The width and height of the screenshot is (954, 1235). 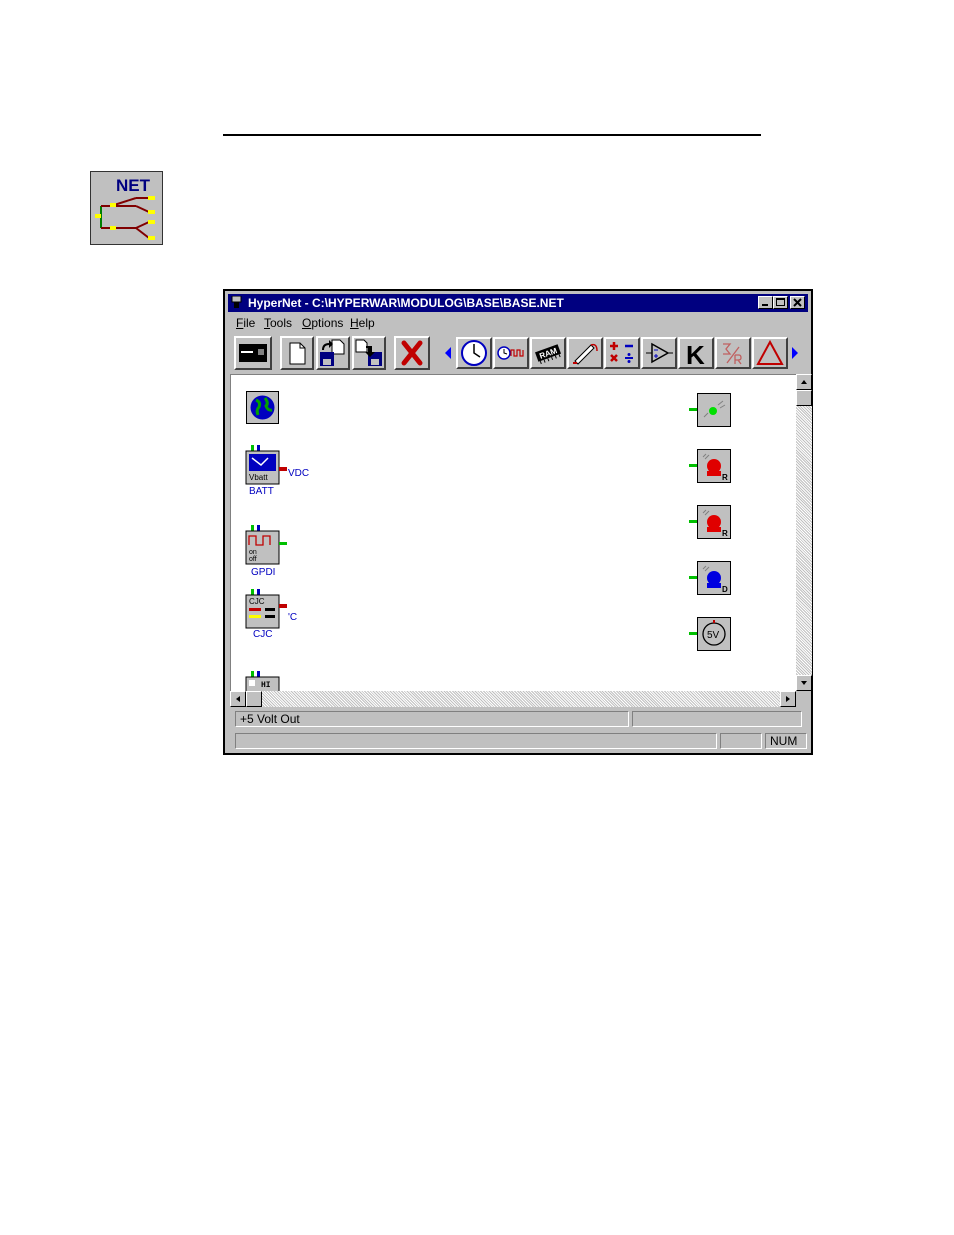 I want to click on terminal-icon, so click(x=253, y=353).